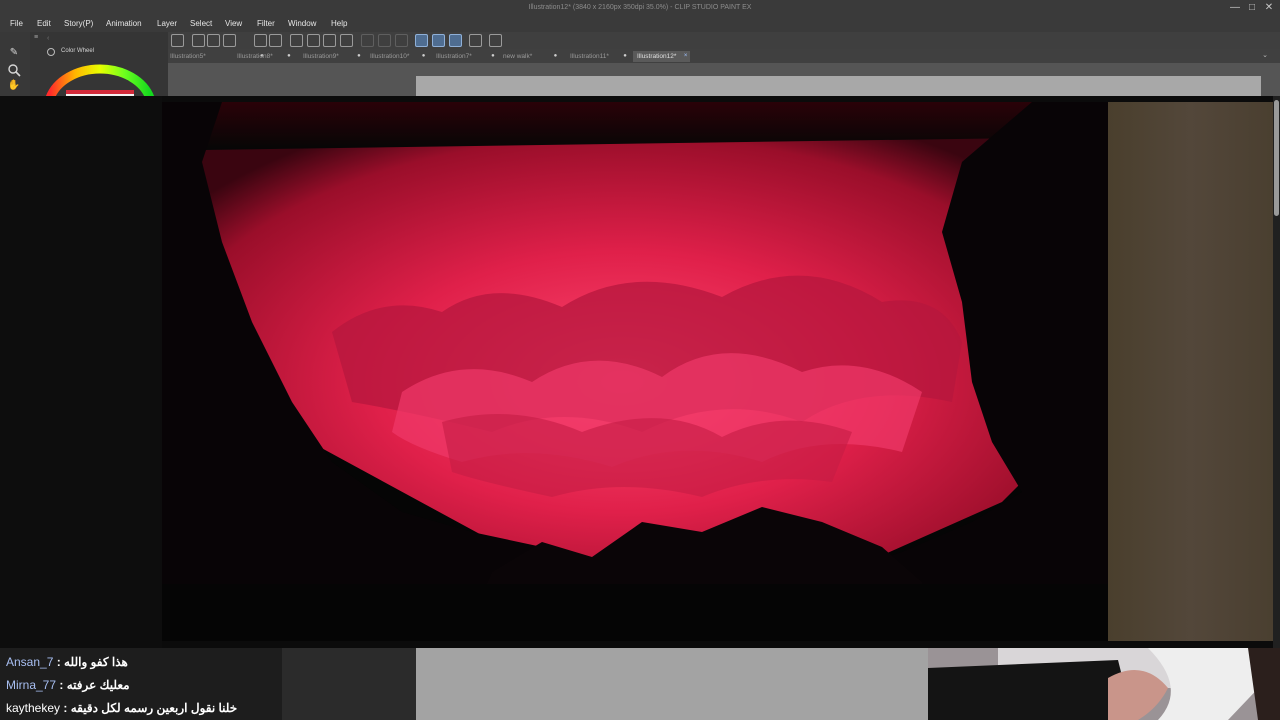  What do you see at coordinates (686, 56) in the screenshot?
I see `tab-close-icon: ×` at bounding box center [686, 56].